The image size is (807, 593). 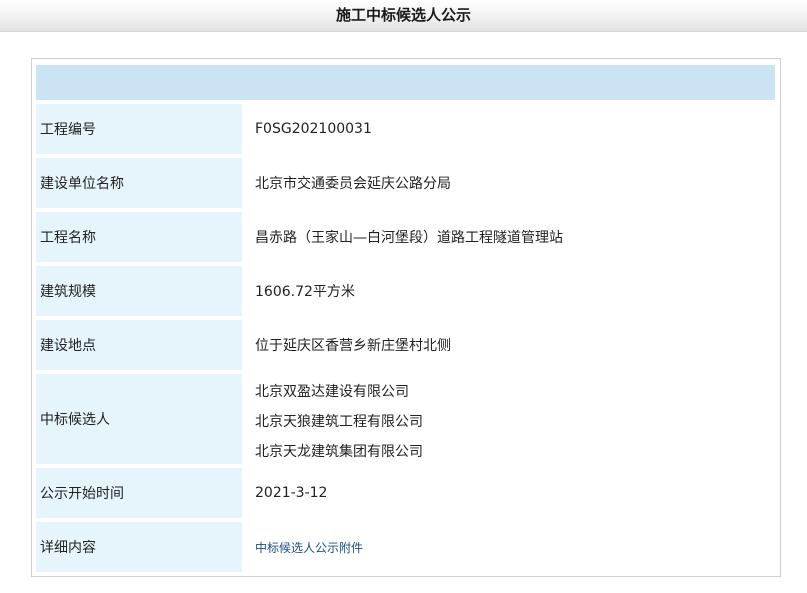 I want to click on row-label: 建筑规模, so click(x=139, y=291).